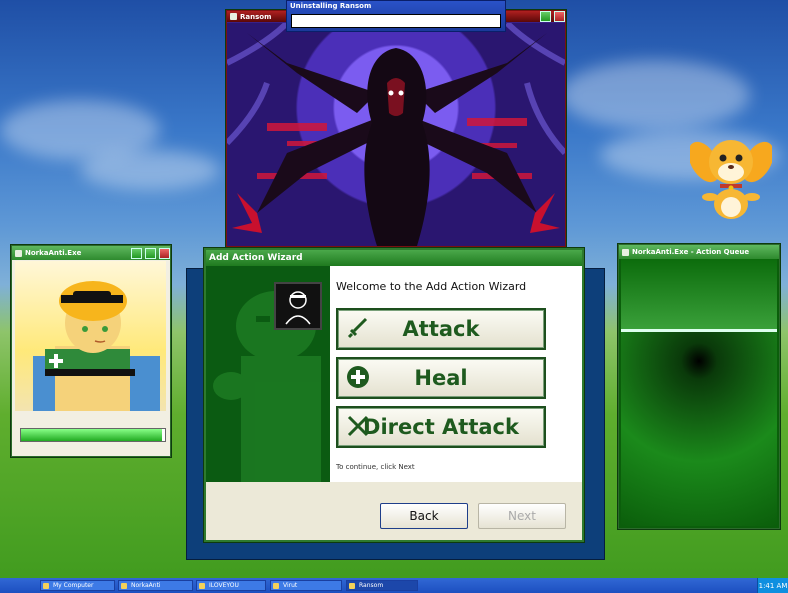  I want to click on wizard-welcome-text: Welcome to the Add Action Wizard, so click(431, 286).